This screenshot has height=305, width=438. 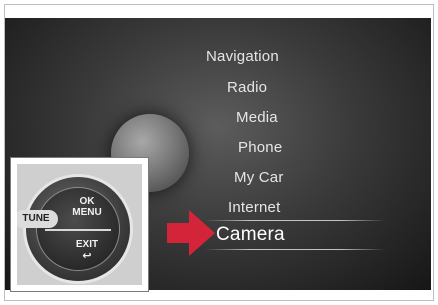 I want to click on menu-item-navigation: Navigation, so click(x=242, y=56).